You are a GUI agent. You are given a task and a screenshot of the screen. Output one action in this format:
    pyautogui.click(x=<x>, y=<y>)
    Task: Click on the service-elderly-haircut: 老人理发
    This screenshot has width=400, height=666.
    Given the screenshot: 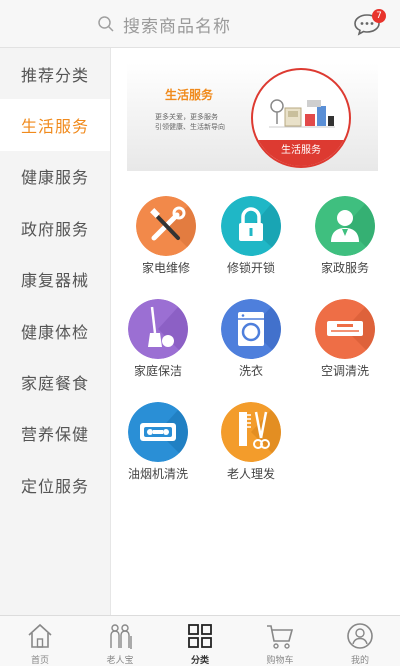 What is the action you would take?
    pyautogui.click(x=251, y=447)
    